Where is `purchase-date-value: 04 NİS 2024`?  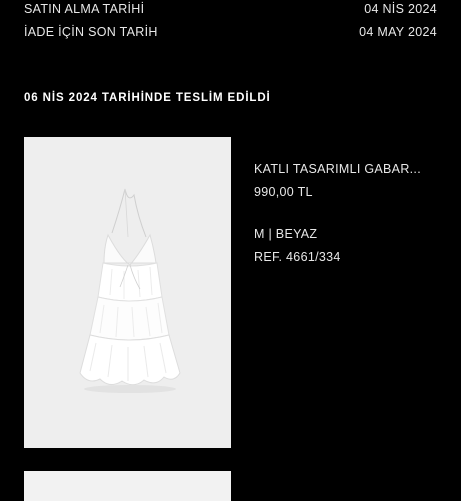 purchase-date-value: 04 NİS 2024 is located at coordinates (400, 9).